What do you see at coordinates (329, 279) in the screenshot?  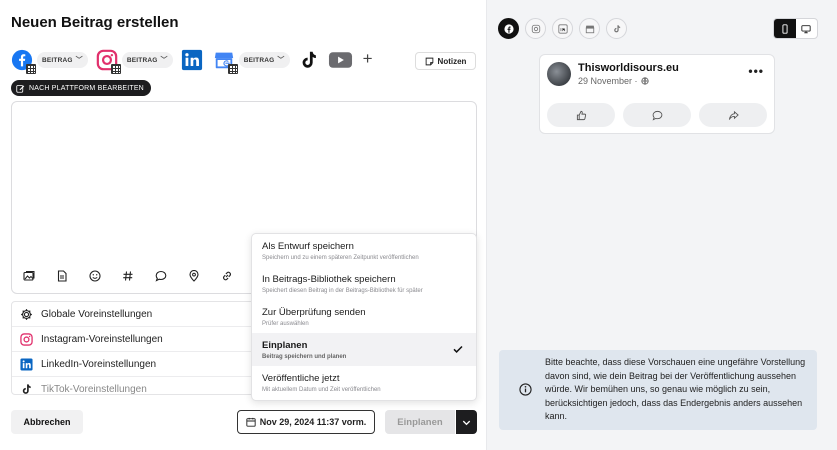 I see `menu-item-label: In Beitrags-Bibliothek speichern` at bounding box center [329, 279].